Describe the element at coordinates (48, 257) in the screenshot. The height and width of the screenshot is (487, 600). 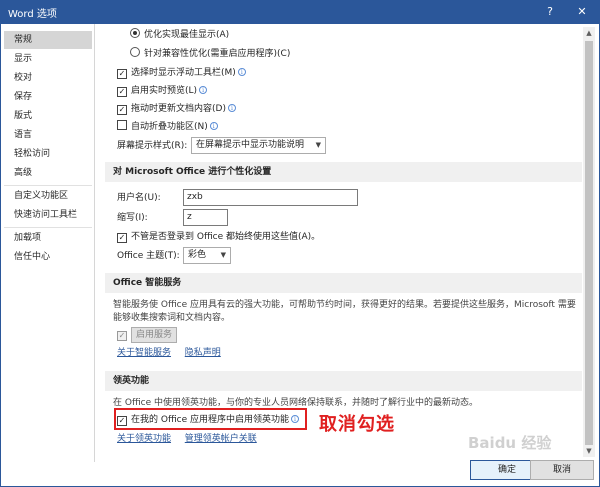
I see `sidebar-item-trust-center: 信任中心` at that location.